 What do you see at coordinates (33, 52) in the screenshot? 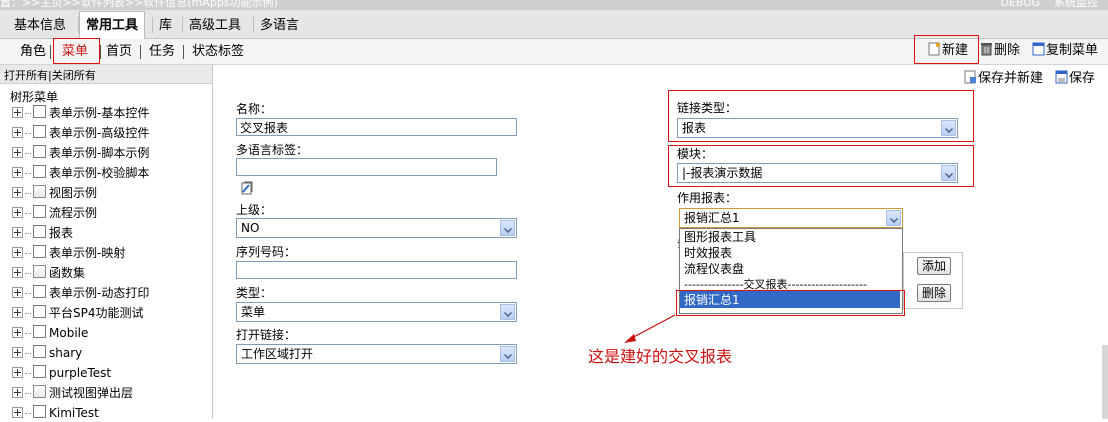
I see `subnav-role: 角色` at bounding box center [33, 52].